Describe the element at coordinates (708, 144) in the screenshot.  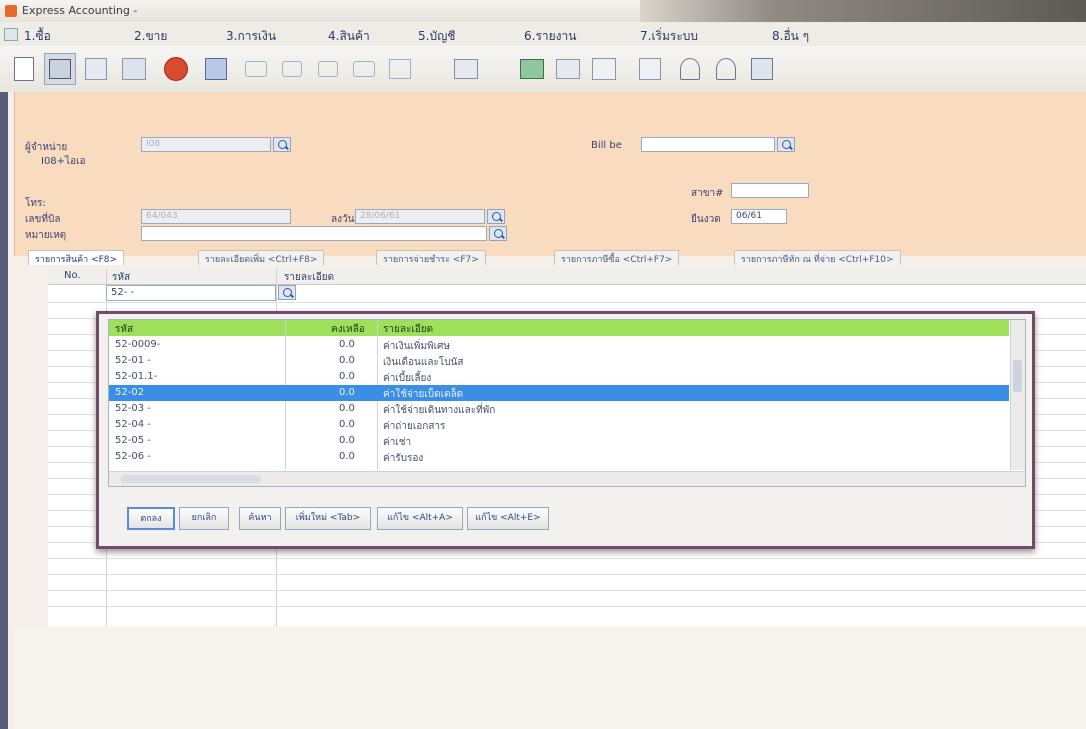
I see `billbe-field` at that location.